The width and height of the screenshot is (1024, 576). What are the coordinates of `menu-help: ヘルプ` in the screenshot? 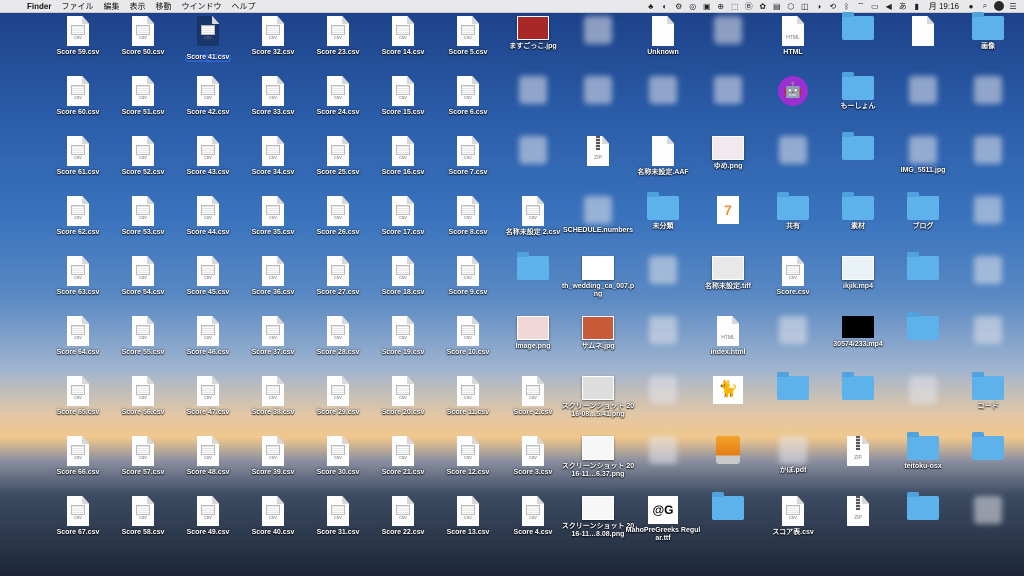 It's located at (243, 6).